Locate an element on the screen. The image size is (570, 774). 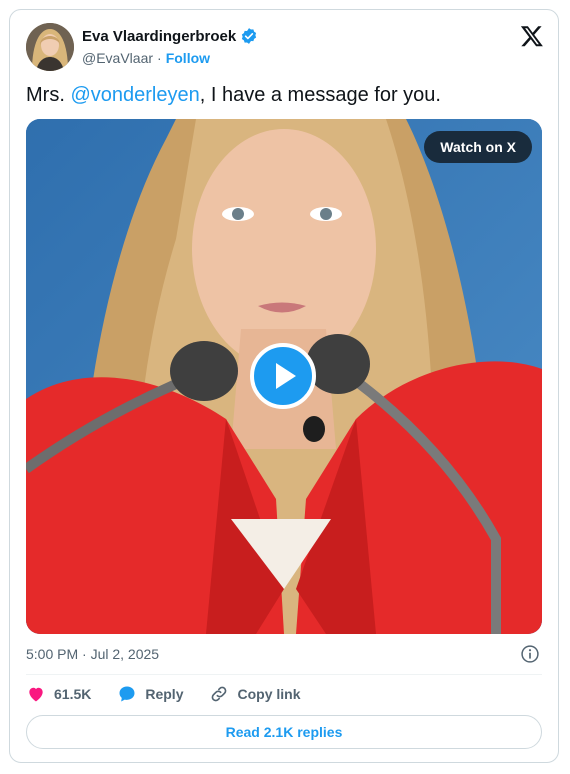
reply-button: Reply is located at coordinates (150, 694).